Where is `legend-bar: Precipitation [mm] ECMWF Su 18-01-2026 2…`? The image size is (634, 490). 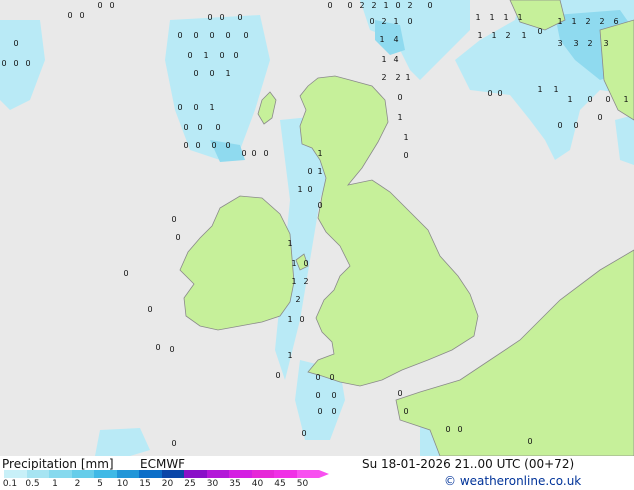 legend-bar: Precipitation [mm] ECMWF Su 18-01-2026 2… is located at coordinates (317, 473).